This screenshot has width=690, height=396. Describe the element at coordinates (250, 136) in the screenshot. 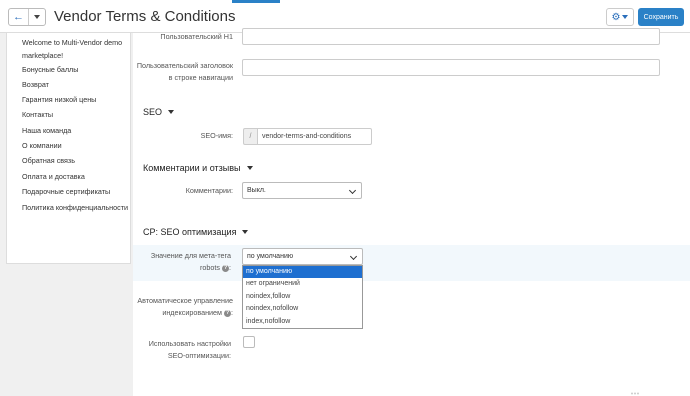

I see `seo-prefix: /` at that location.